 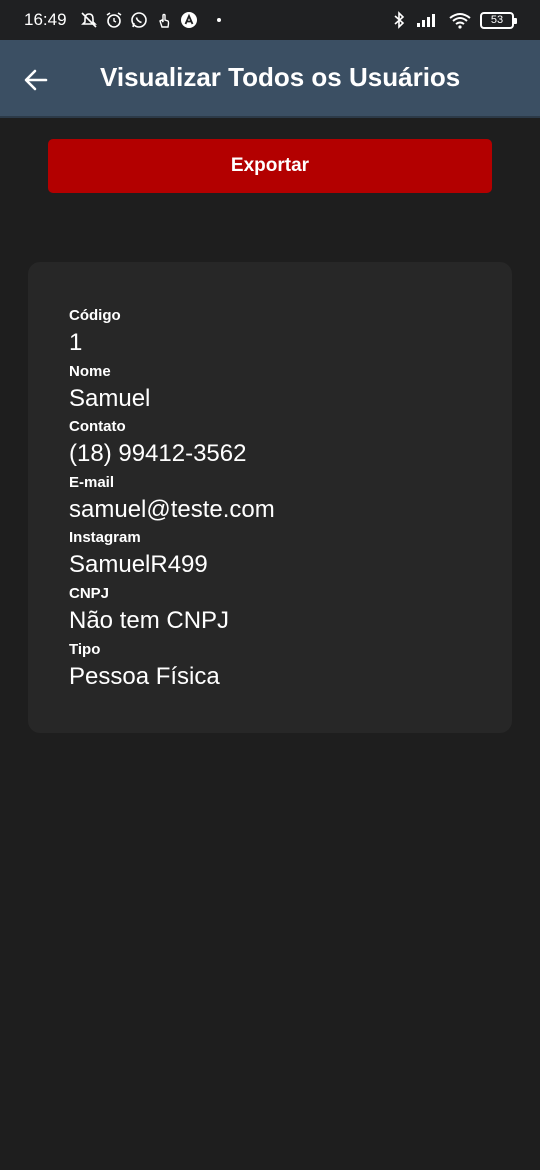 What do you see at coordinates (95, 315) in the screenshot?
I see `field-label: Código` at bounding box center [95, 315].